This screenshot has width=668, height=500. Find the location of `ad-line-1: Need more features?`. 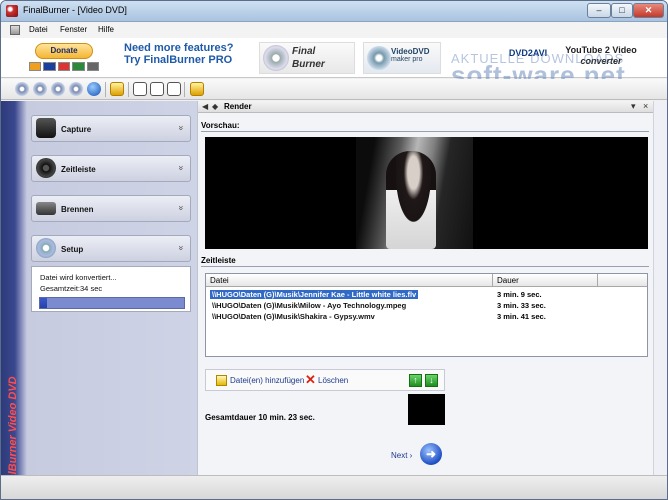

ad-line-1: Need more features? is located at coordinates (179, 48).